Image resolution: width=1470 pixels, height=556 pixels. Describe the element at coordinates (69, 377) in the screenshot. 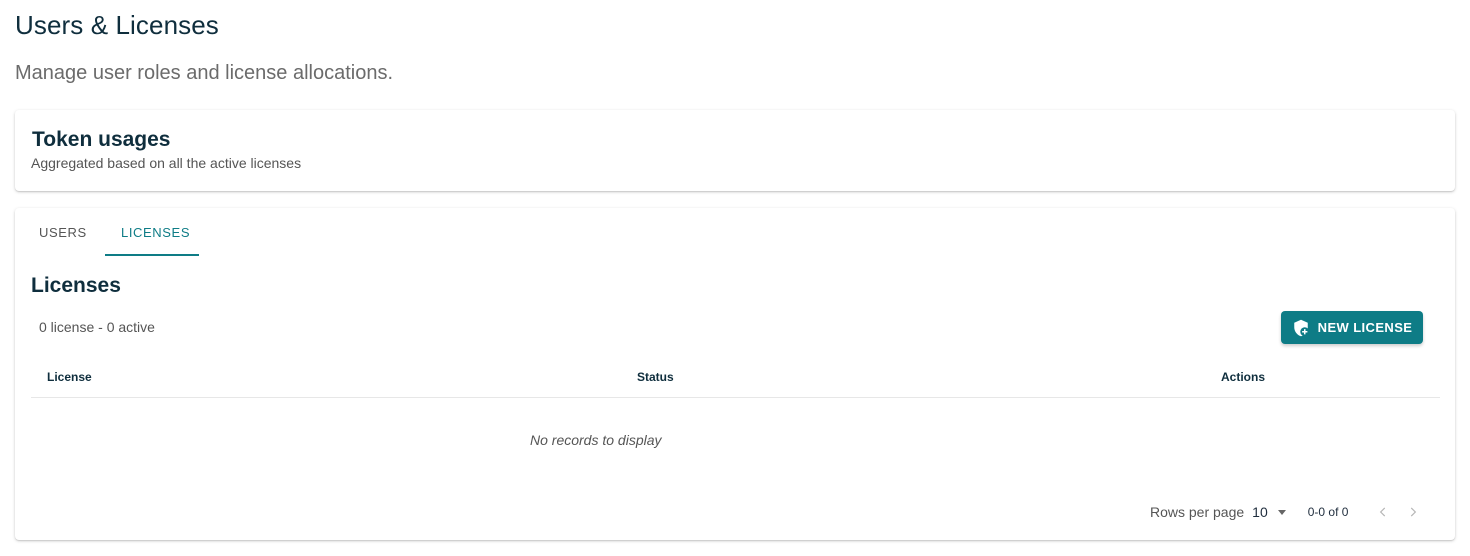

I see `column-header-license: License` at that location.